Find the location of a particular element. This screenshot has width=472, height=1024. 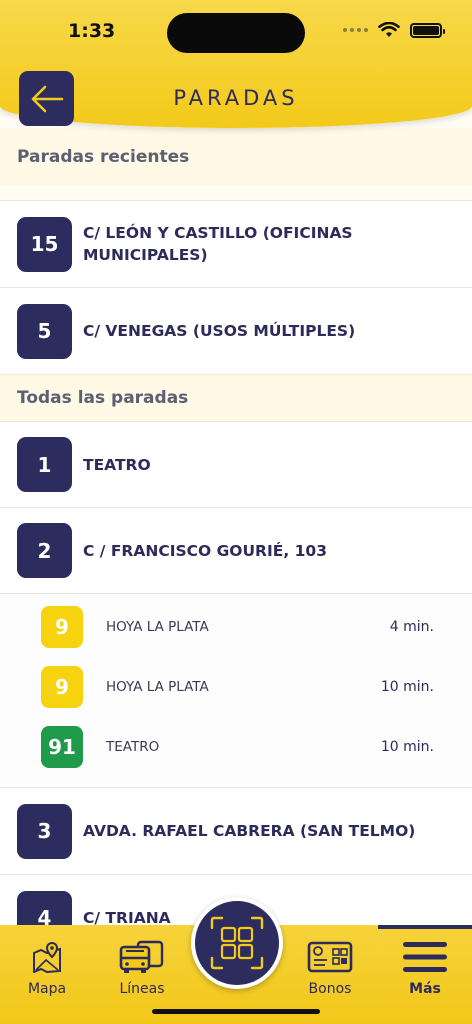

stop-row: 3 AVDA. RAFAEL CABRERA (SAN TELMO) is located at coordinates (236, 830).